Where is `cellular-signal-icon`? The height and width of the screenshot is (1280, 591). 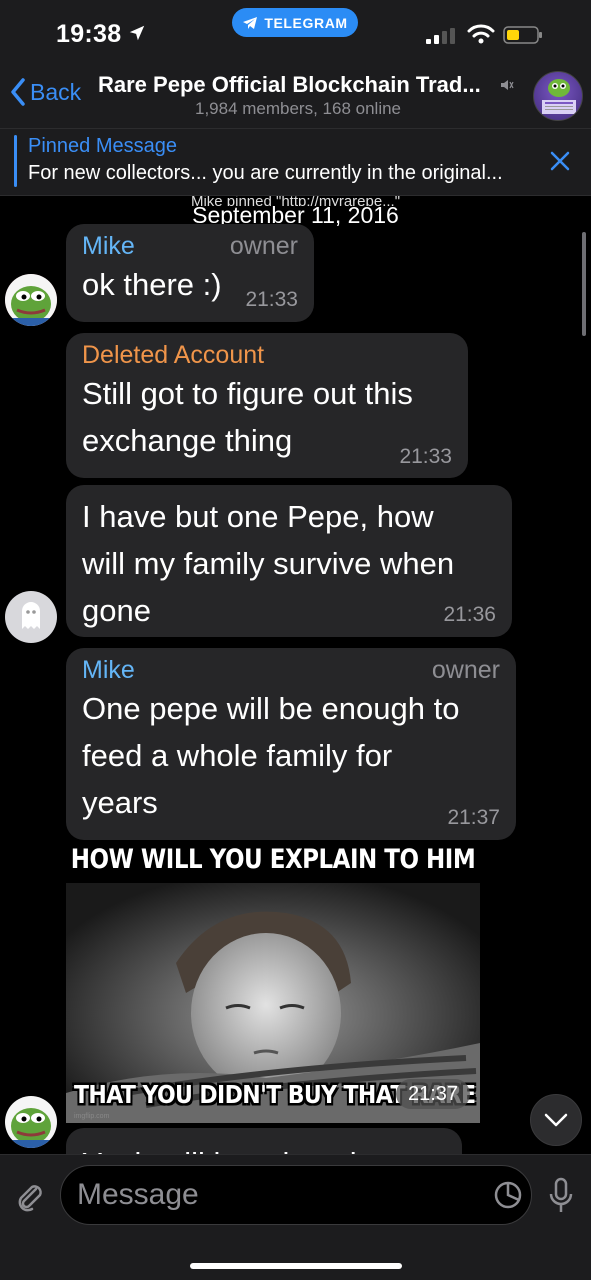
cellular-signal-icon is located at coordinates (440, 36).